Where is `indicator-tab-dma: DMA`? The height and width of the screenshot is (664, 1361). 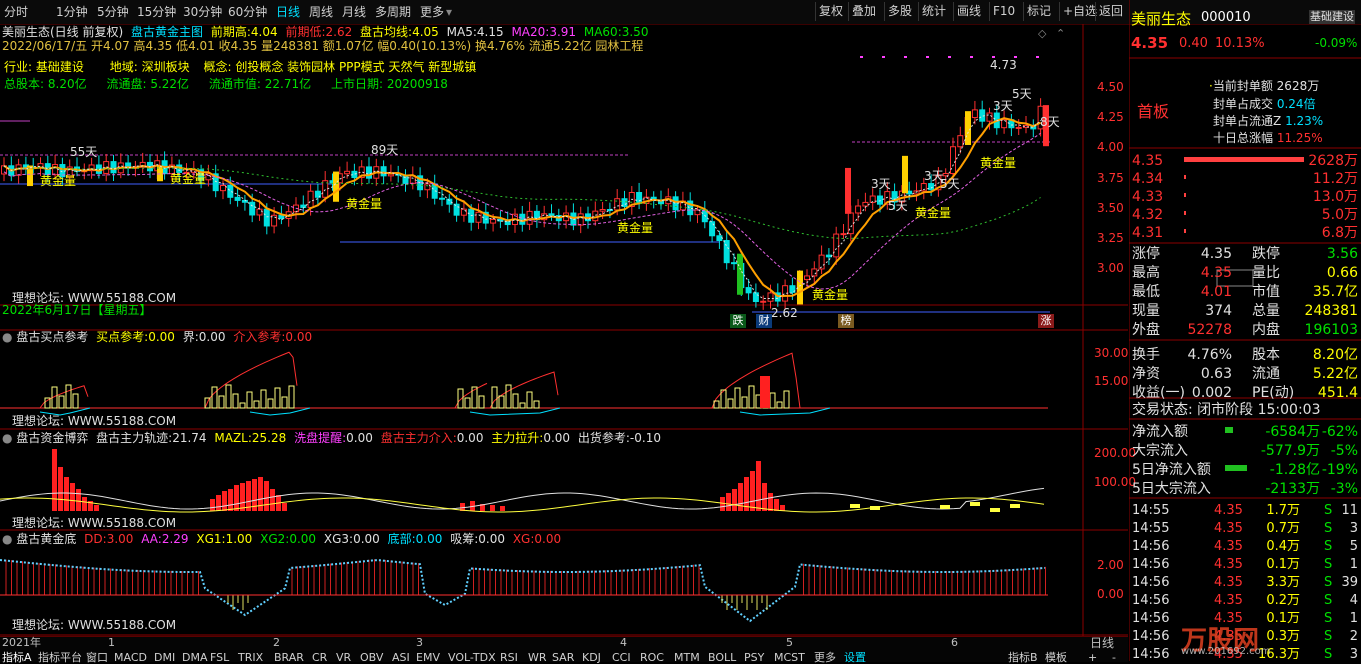 indicator-tab-dma: DMA is located at coordinates (195, 658).